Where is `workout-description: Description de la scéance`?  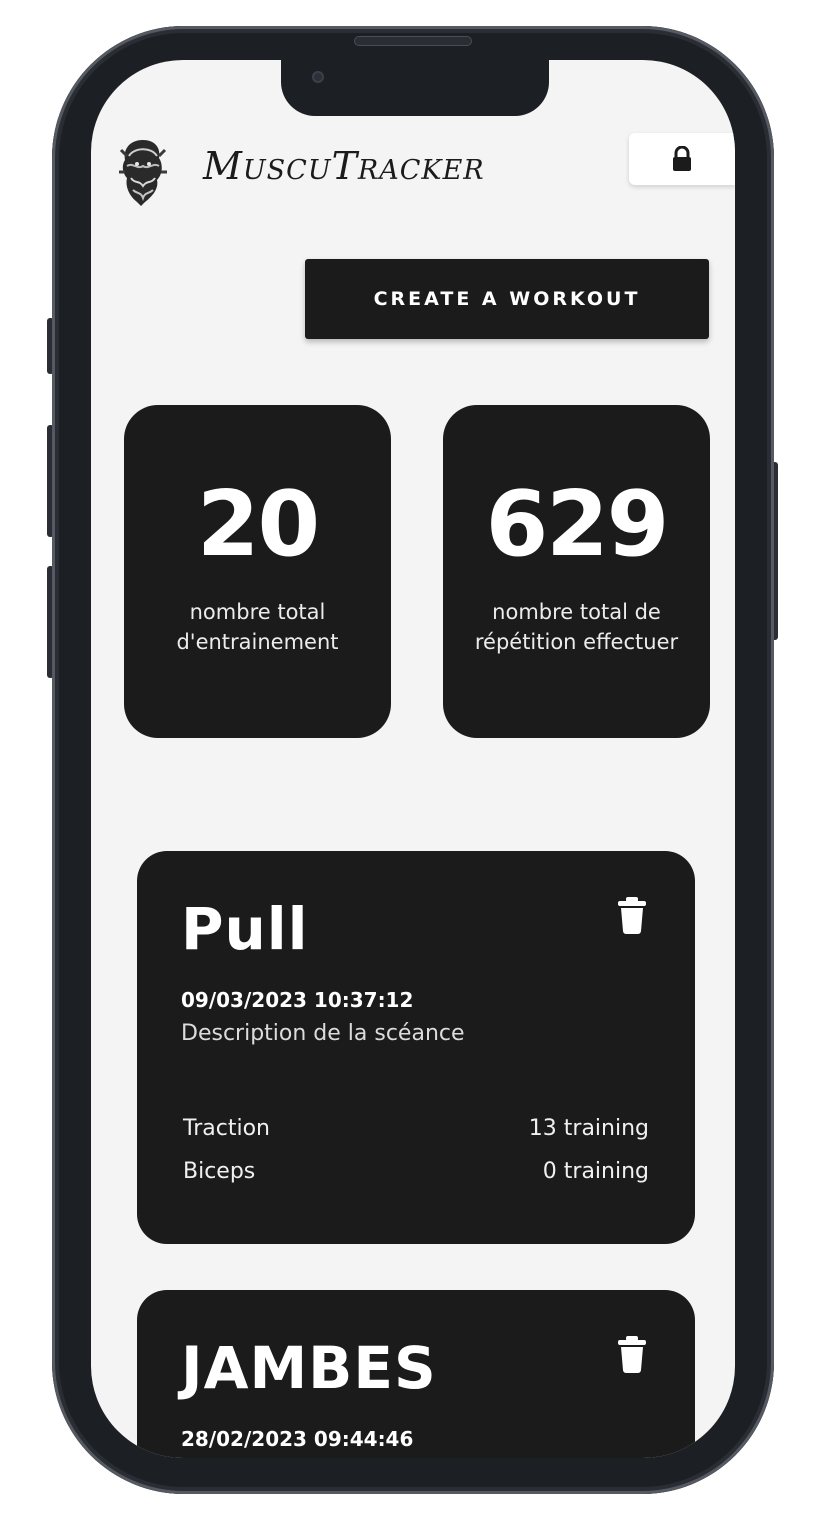
workout-description: Description de la scéance is located at coordinates (323, 1033).